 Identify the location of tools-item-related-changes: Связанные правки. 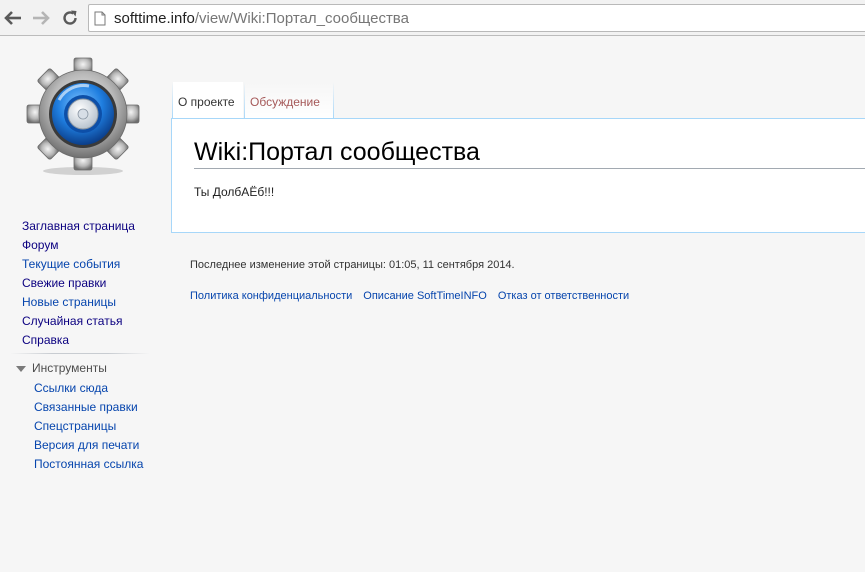
(88, 409).